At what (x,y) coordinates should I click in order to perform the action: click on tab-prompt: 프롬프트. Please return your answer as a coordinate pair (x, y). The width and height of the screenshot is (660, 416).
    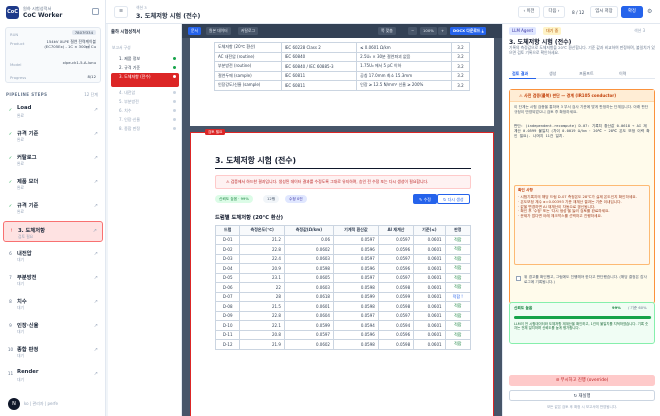
    Looking at the image, I should click on (586, 74).